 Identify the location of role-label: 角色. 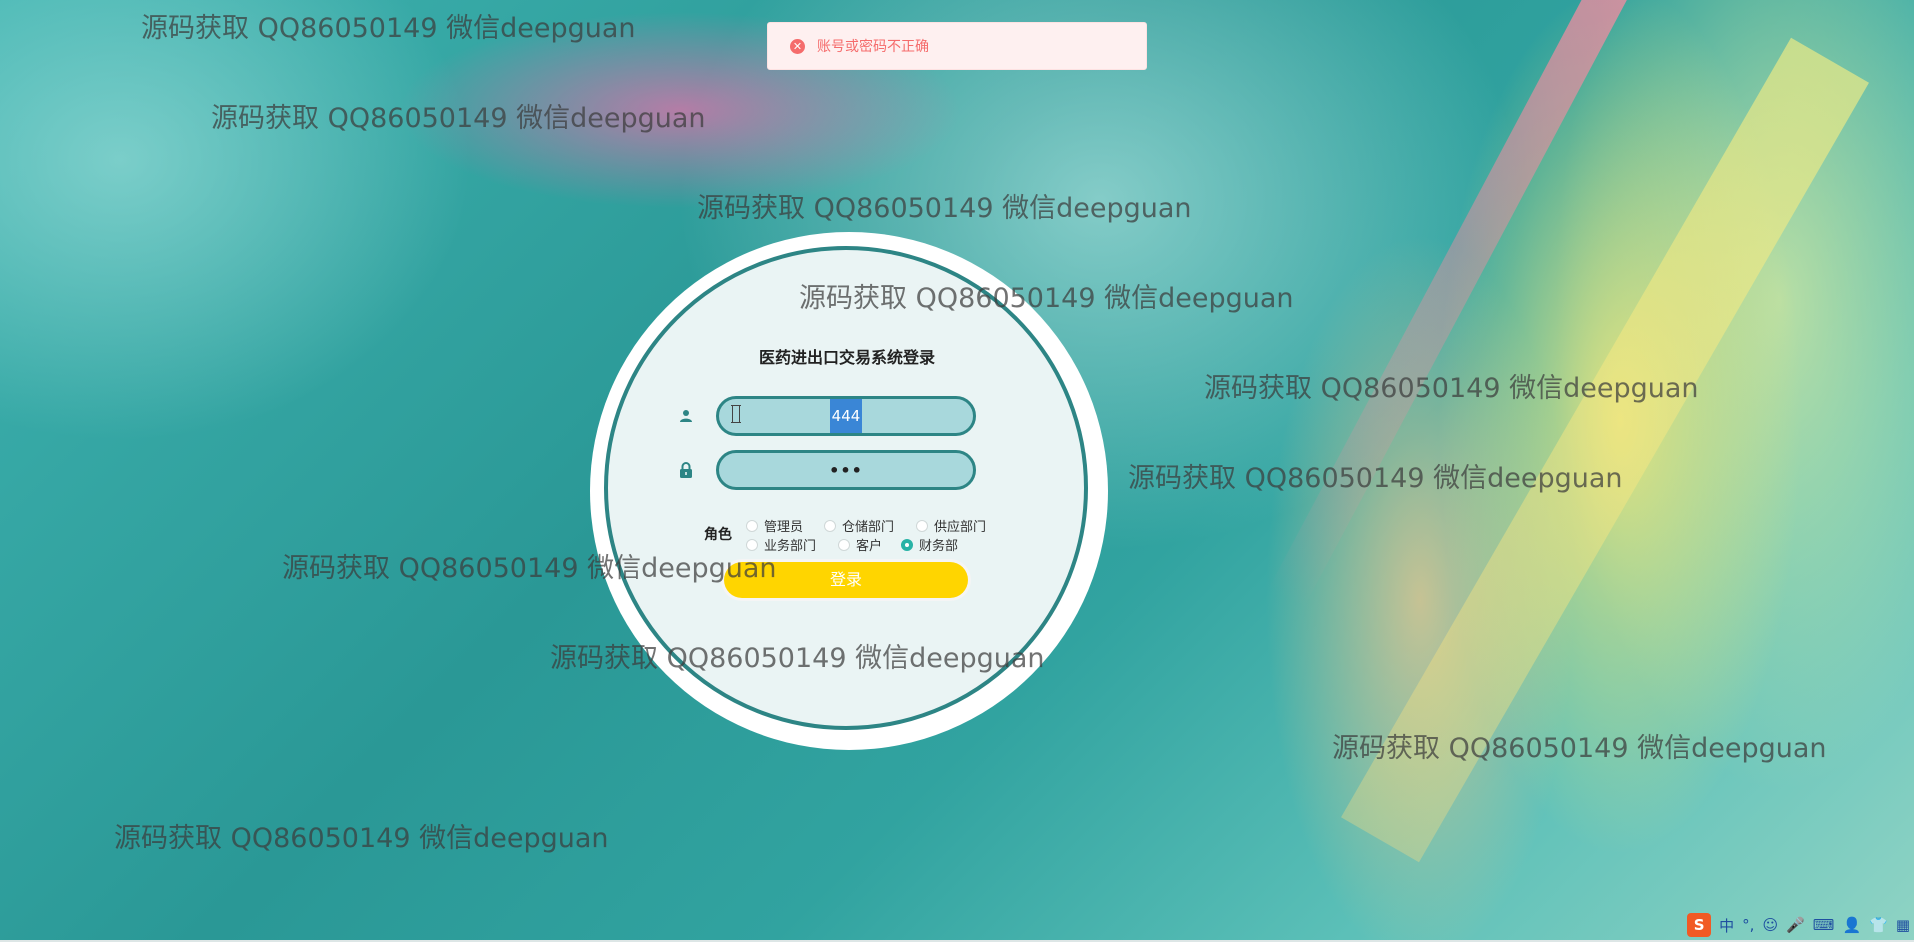
(718, 535).